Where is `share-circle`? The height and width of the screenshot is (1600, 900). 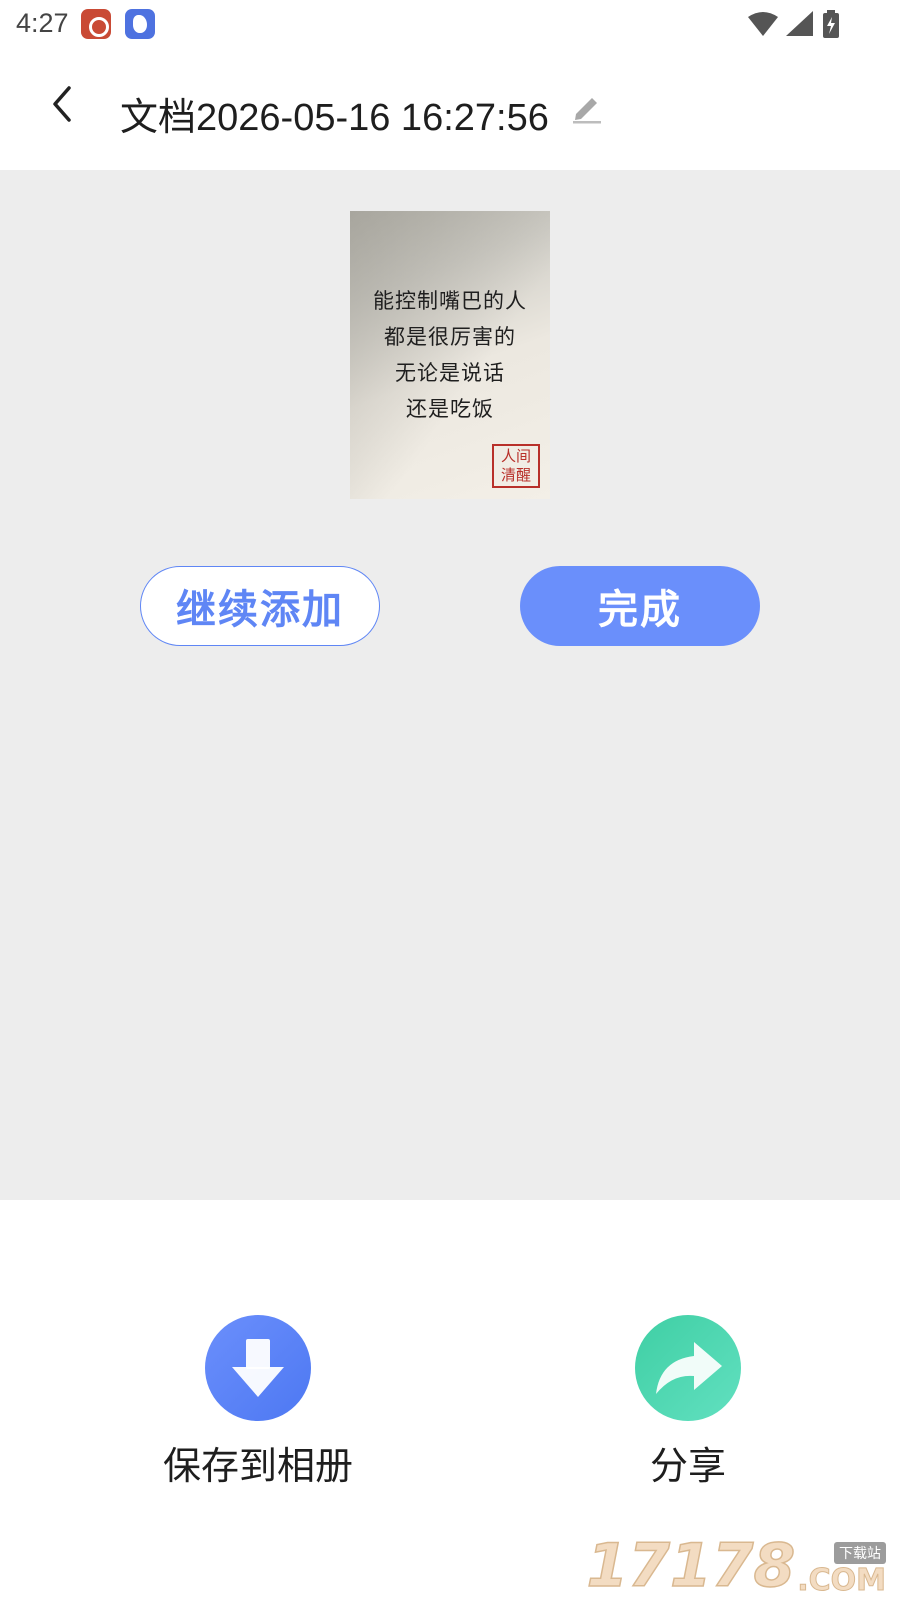
share-circle is located at coordinates (688, 1368).